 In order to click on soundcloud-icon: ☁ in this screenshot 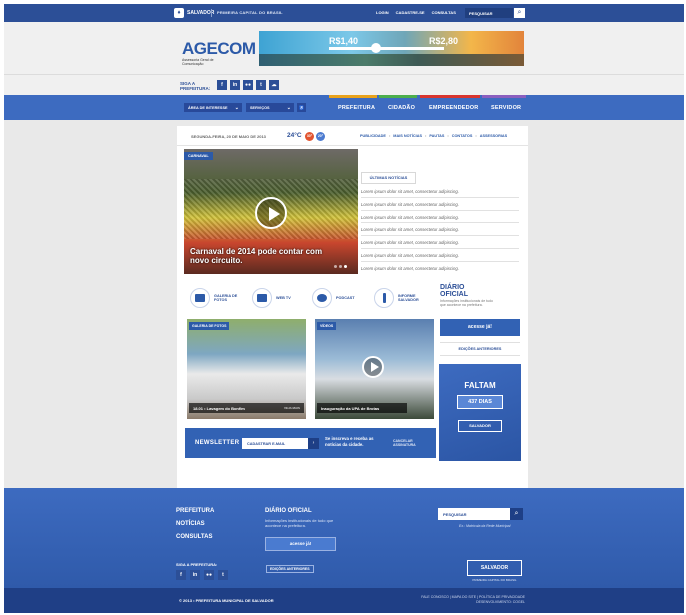, I will do `click(274, 85)`.